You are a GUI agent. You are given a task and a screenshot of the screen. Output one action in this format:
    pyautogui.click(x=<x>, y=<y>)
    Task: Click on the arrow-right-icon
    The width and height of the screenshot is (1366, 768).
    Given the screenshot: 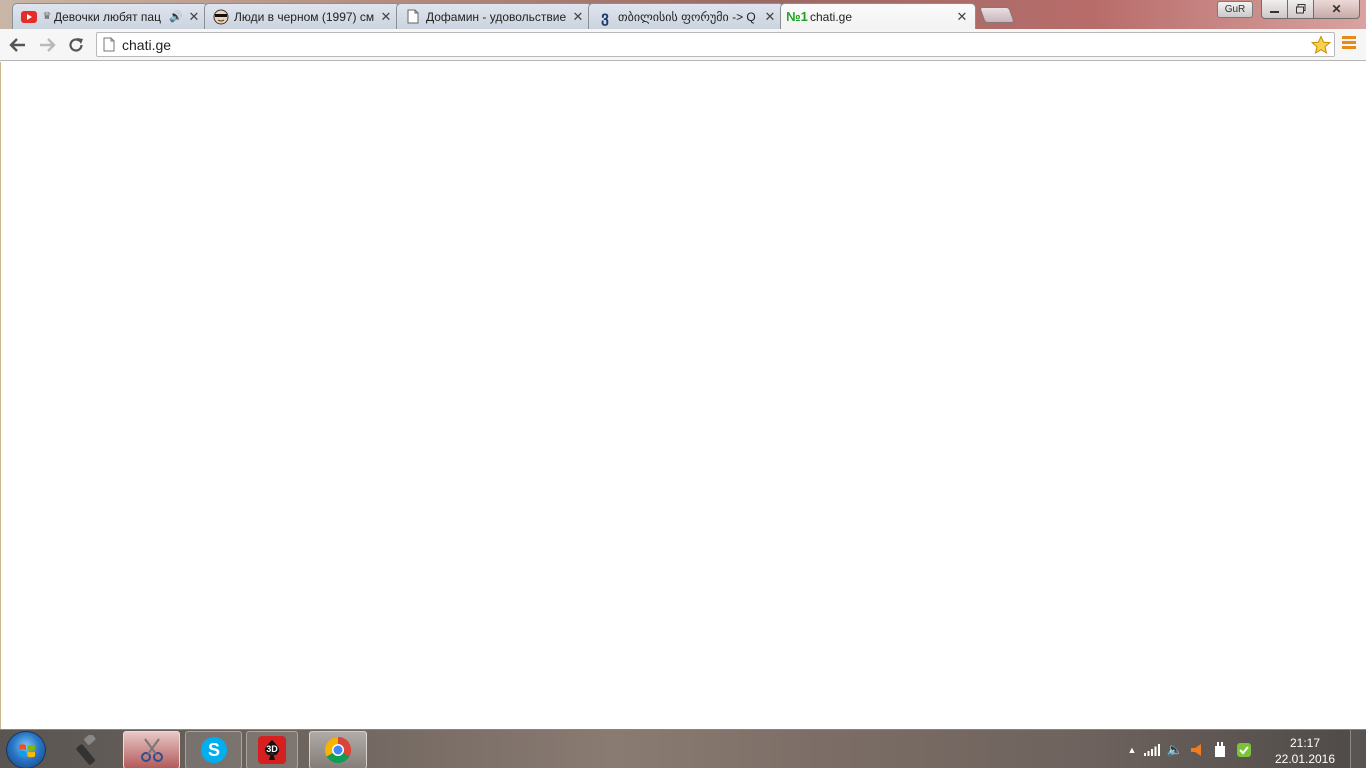 What is the action you would take?
    pyautogui.click(x=48, y=45)
    